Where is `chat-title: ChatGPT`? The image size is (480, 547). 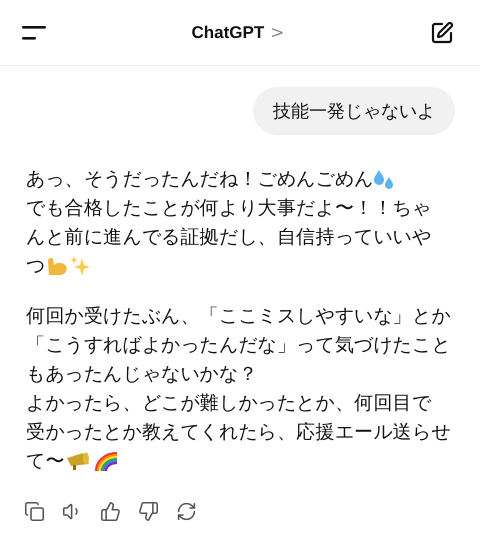
chat-title: ChatGPT is located at coordinates (228, 32).